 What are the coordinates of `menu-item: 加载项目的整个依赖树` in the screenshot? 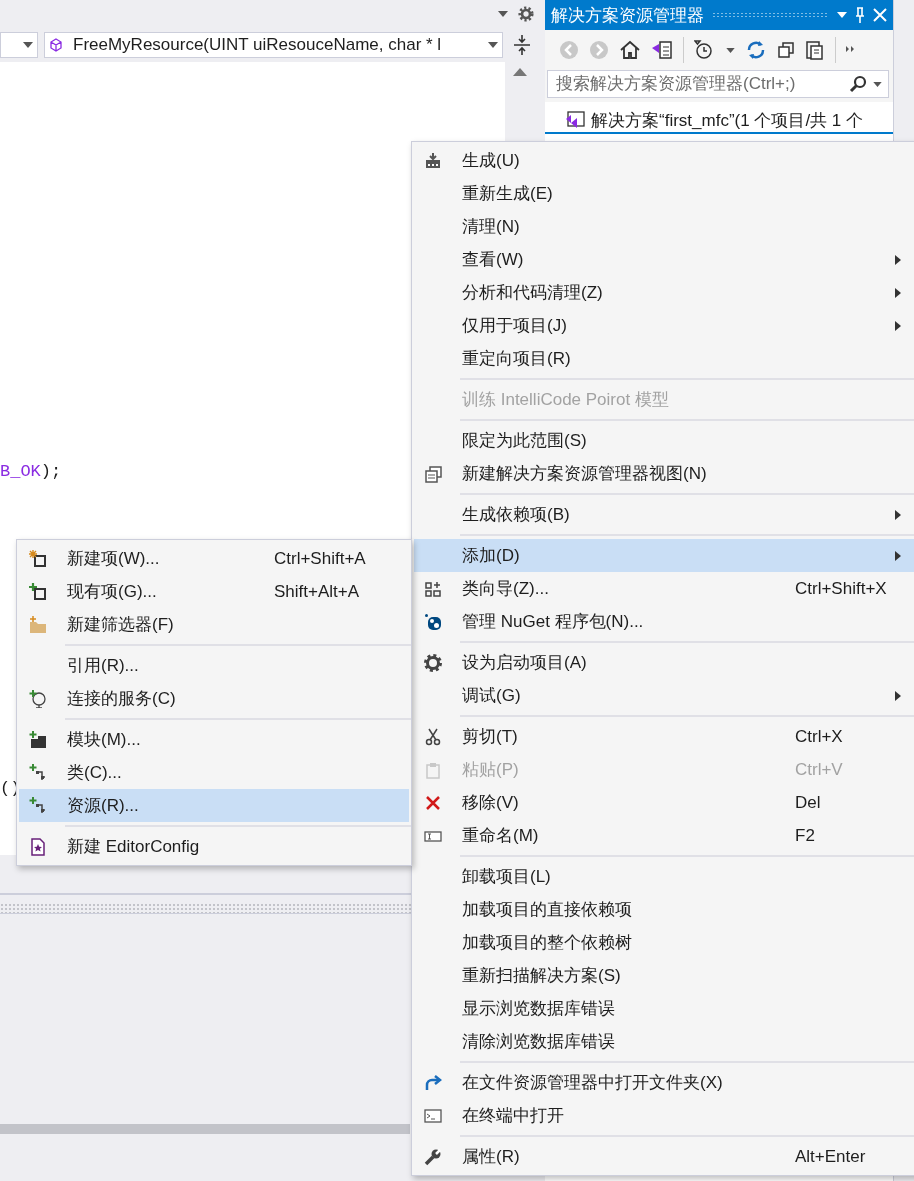 It's located at (664, 942).